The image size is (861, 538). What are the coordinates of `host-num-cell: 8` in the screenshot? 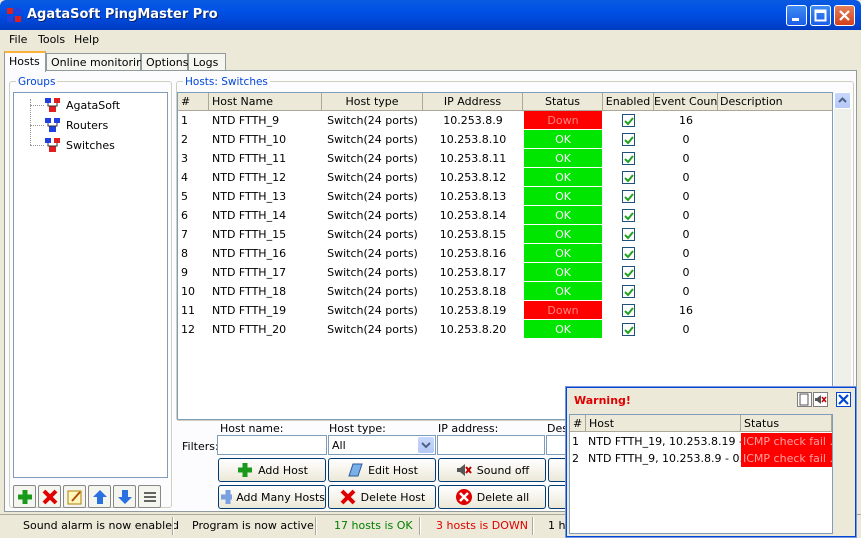 It's located at (184, 253).